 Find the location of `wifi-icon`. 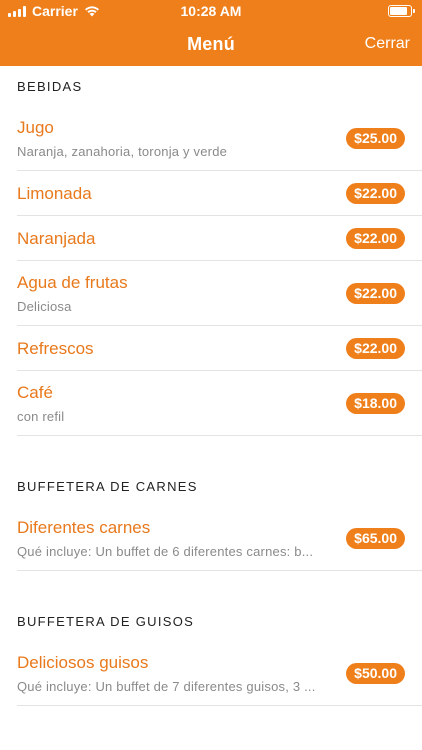

wifi-icon is located at coordinates (91, 11).